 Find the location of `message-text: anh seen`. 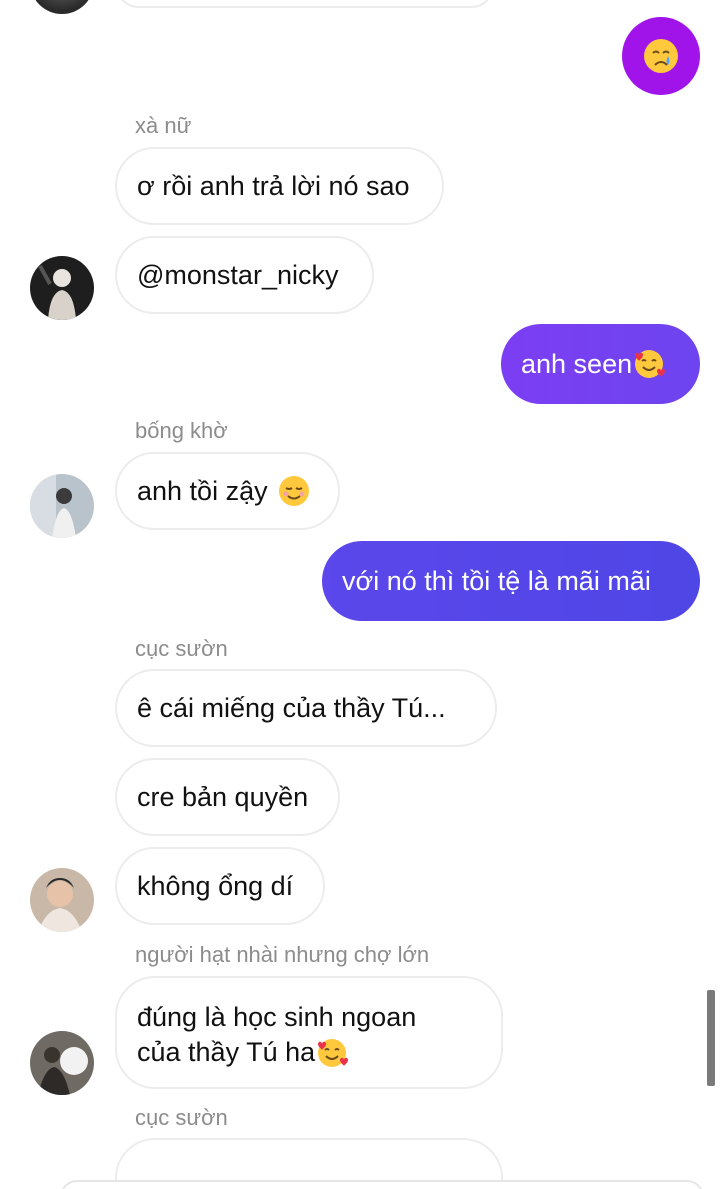

message-text: anh seen is located at coordinates (577, 364).